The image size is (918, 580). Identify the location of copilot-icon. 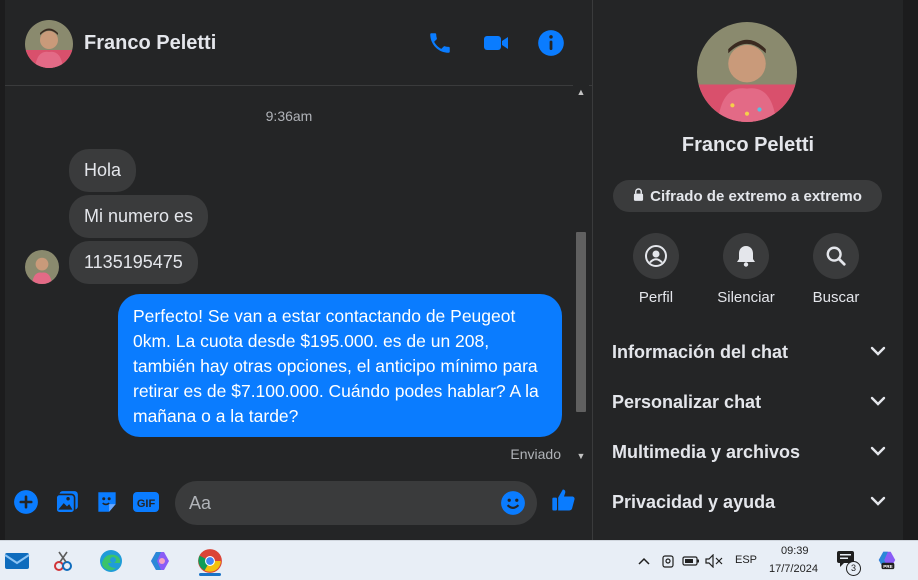
(160, 561).